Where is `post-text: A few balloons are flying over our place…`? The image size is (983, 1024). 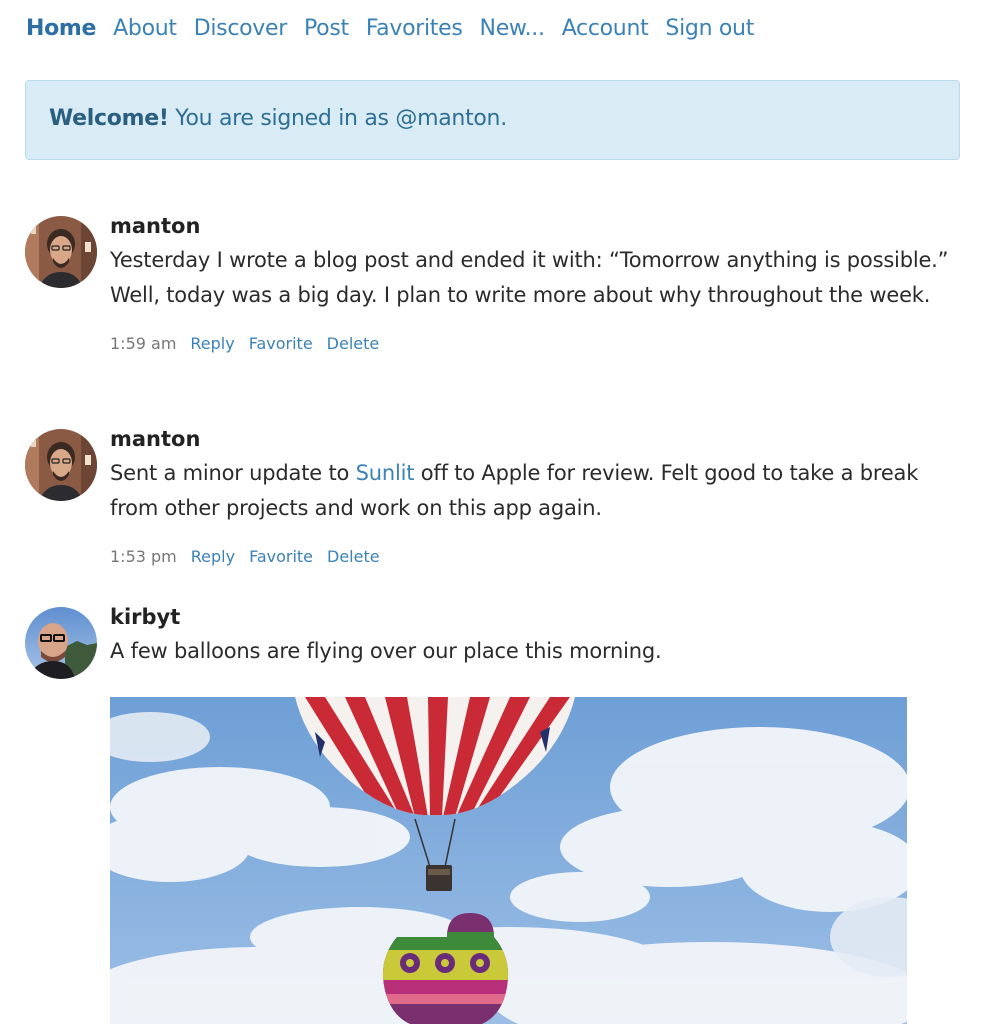
post-text: A few balloons are flying over our place… is located at coordinates (386, 651).